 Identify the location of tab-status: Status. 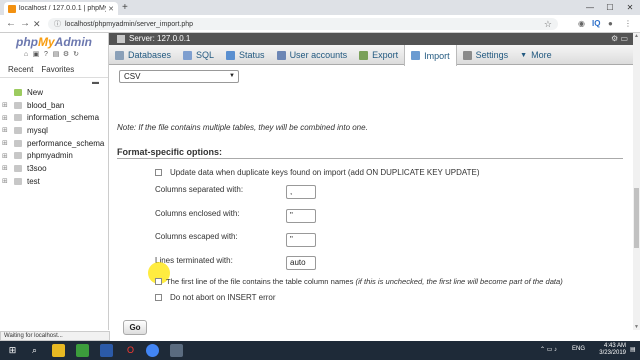
(245, 55).